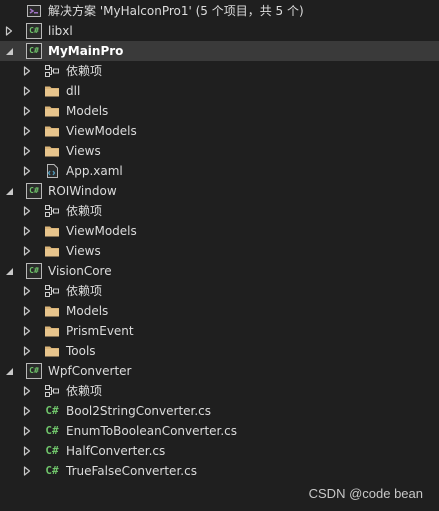 The height and width of the screenshot is (511, 439). I want to click on tree-item-label: Tools, so click(81, 351).